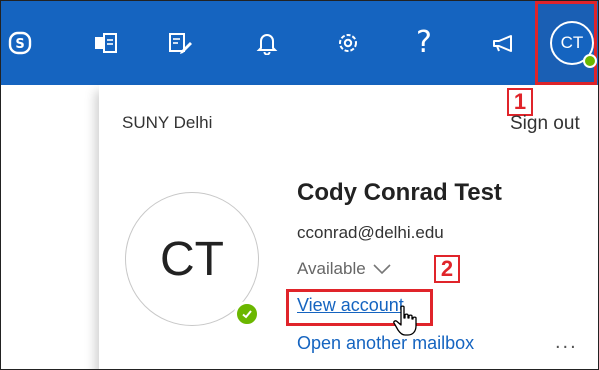 This screenshot has width=599, height=370. What do you see at coordinates (348, 43) in the screenshot?
I see `settings-icon` at bounding box center [348, 43].